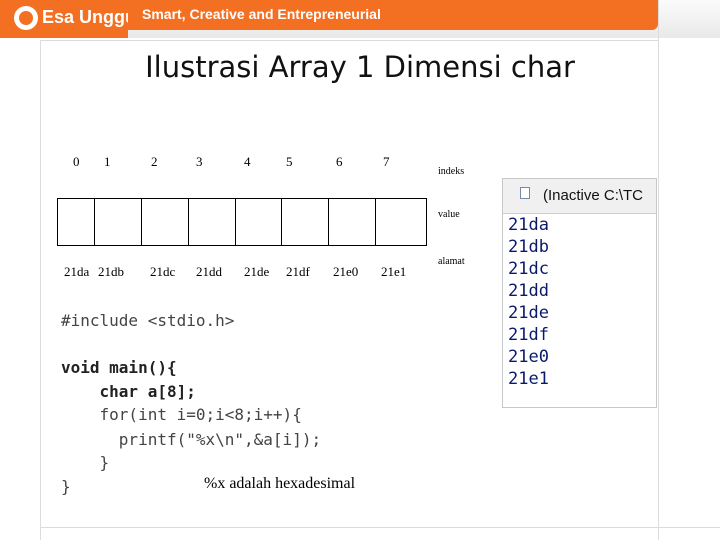  I want to click on address-0: 21da, so click(77, 271).